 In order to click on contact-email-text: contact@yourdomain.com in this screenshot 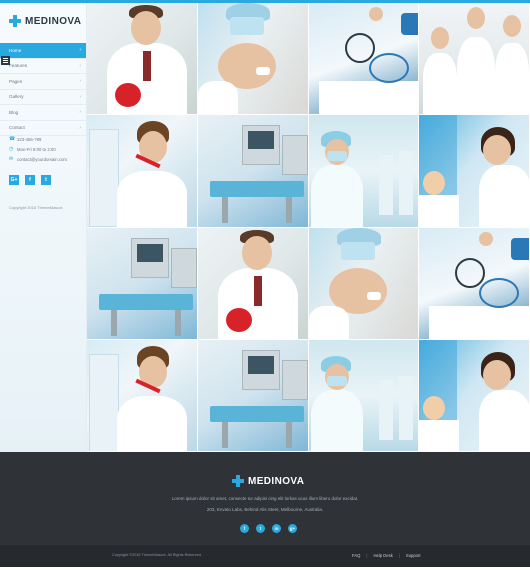, I will do `click(42, 159)`.